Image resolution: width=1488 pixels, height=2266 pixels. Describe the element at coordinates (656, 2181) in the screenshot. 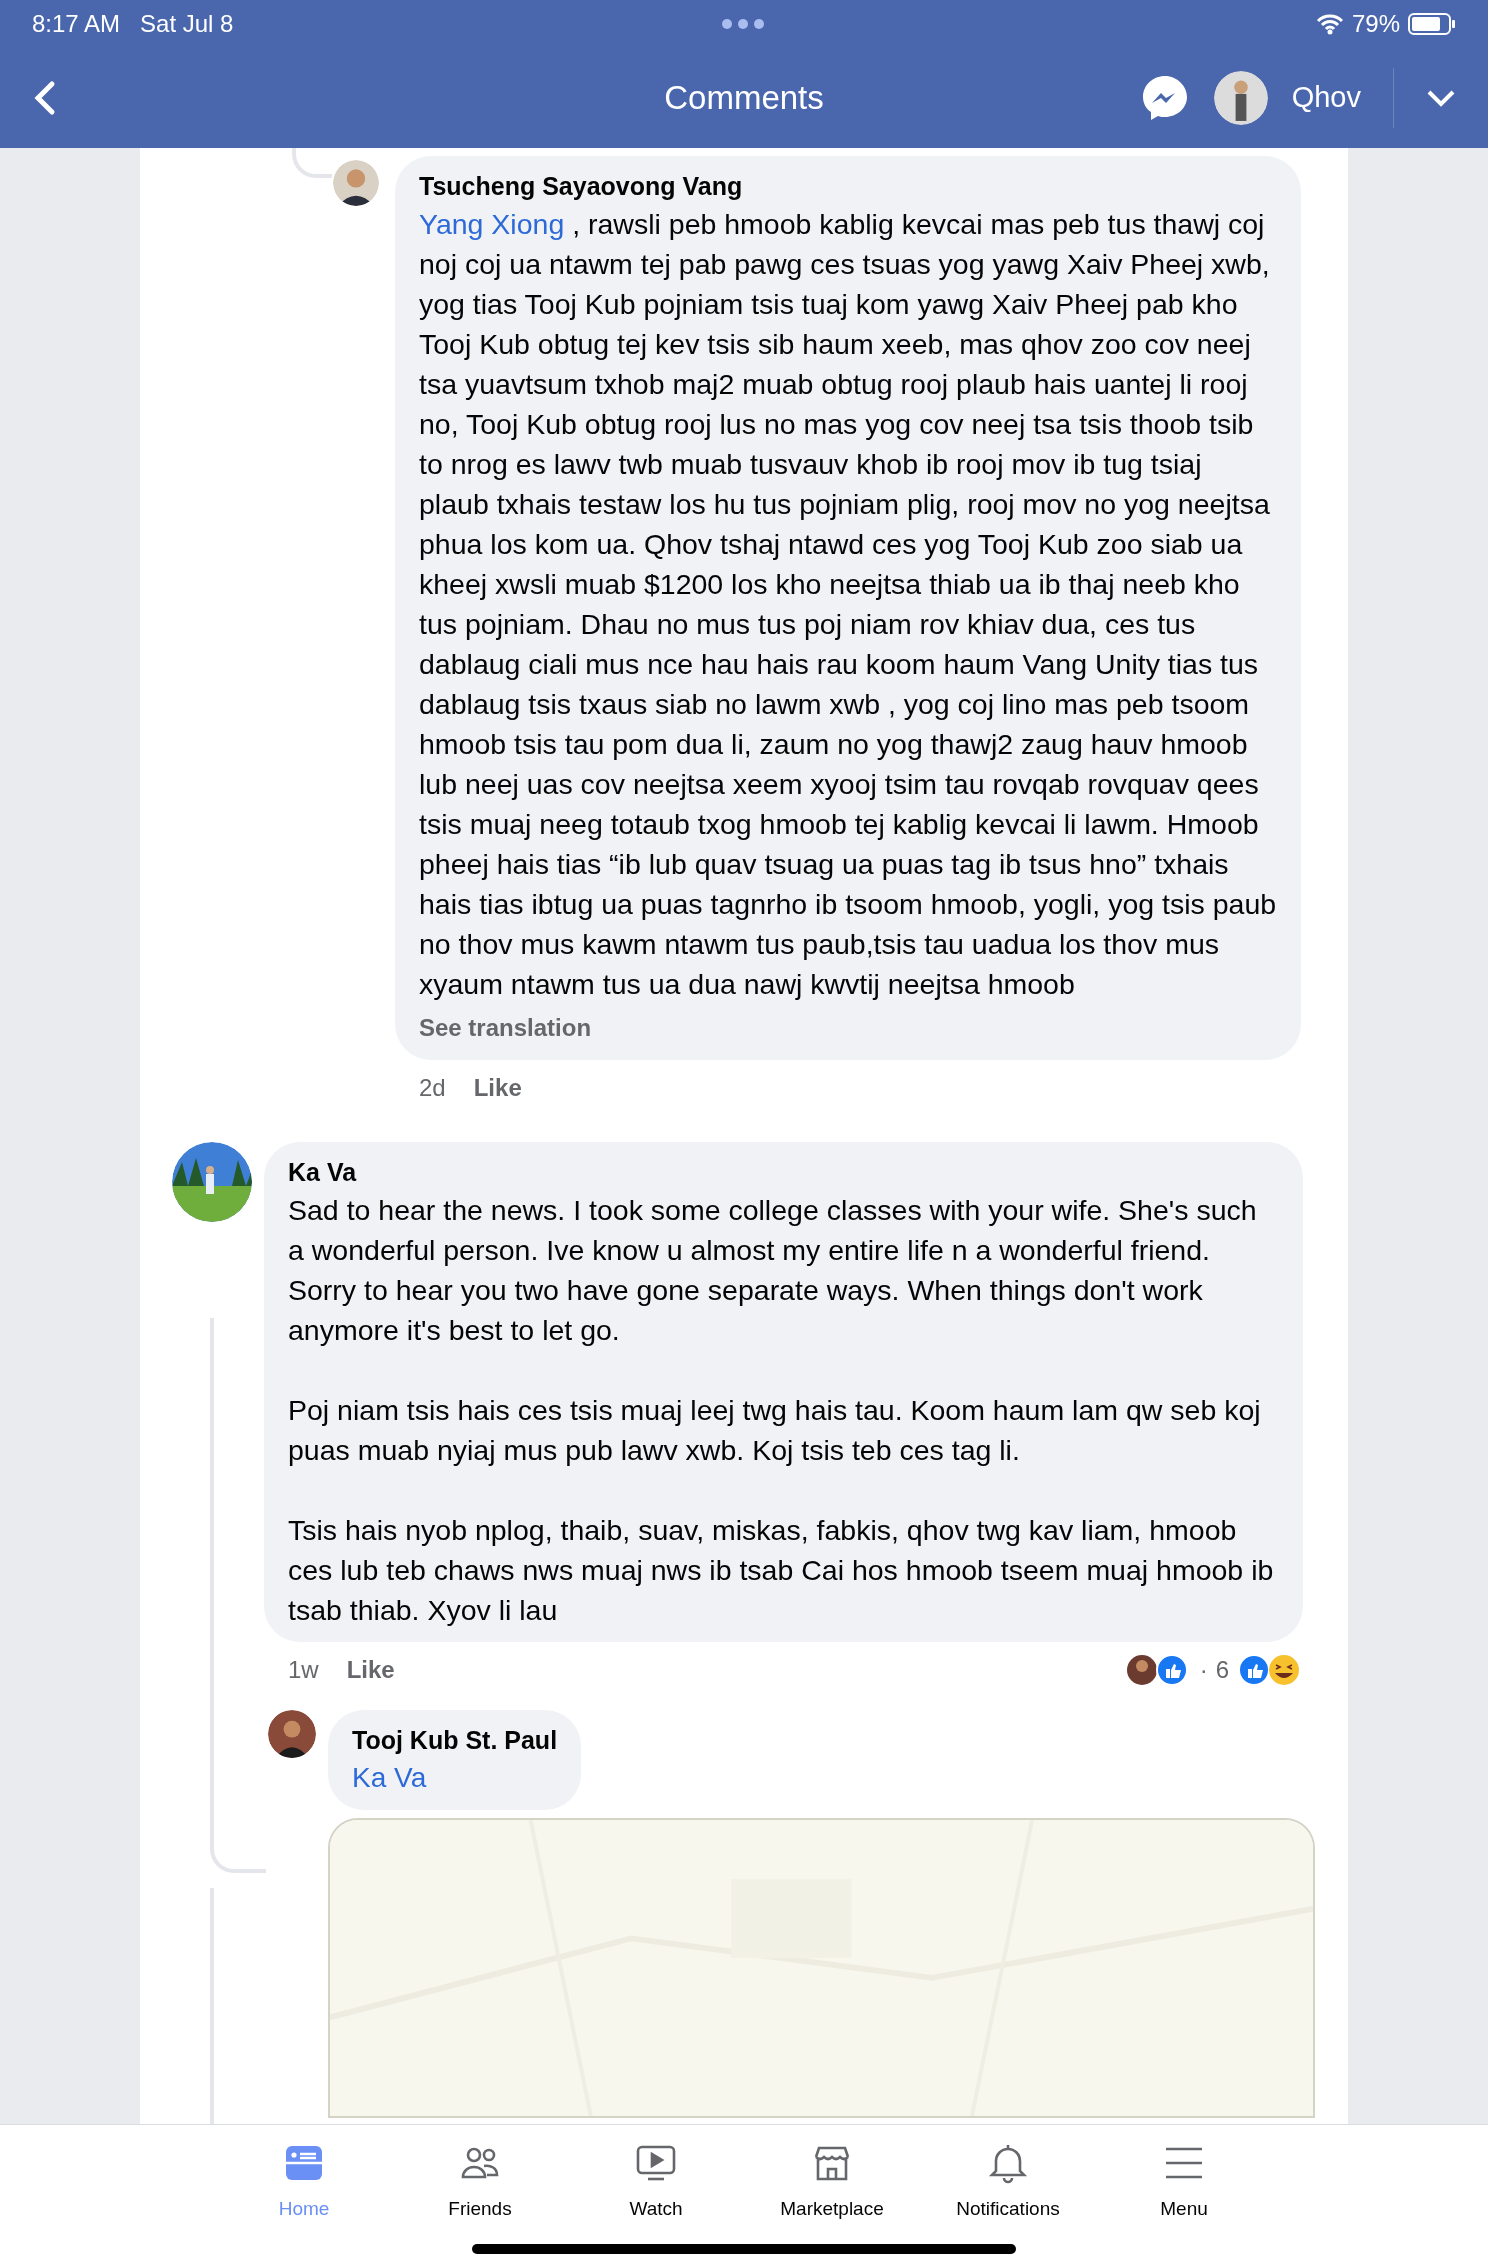

I see `tab: Watch` at that location.